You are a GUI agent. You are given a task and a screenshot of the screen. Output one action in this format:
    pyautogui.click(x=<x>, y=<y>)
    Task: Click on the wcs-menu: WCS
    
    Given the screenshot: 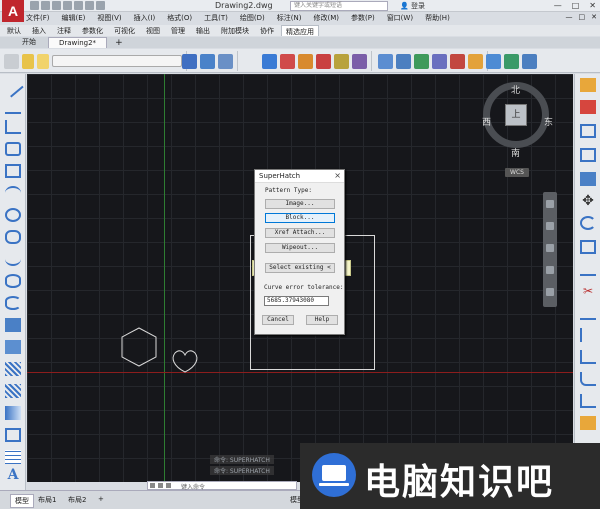 What is the action you would take?
    pyautogui.click(x=517, y=172)
    